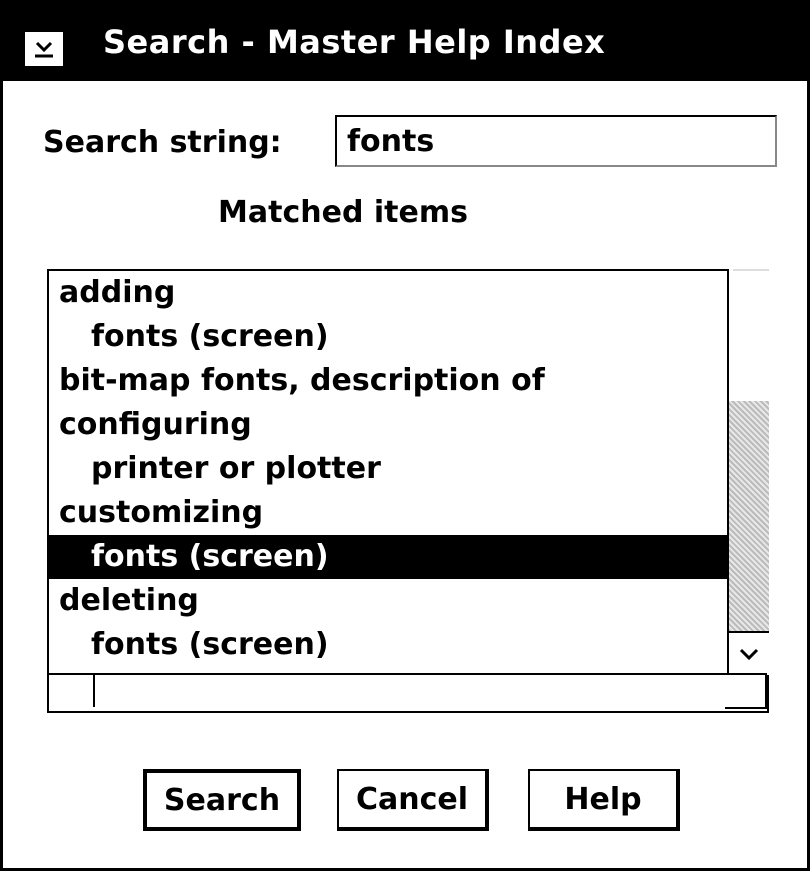 The image size is (810, 871). I want to click on list-item: configuring, so click(405, 425).